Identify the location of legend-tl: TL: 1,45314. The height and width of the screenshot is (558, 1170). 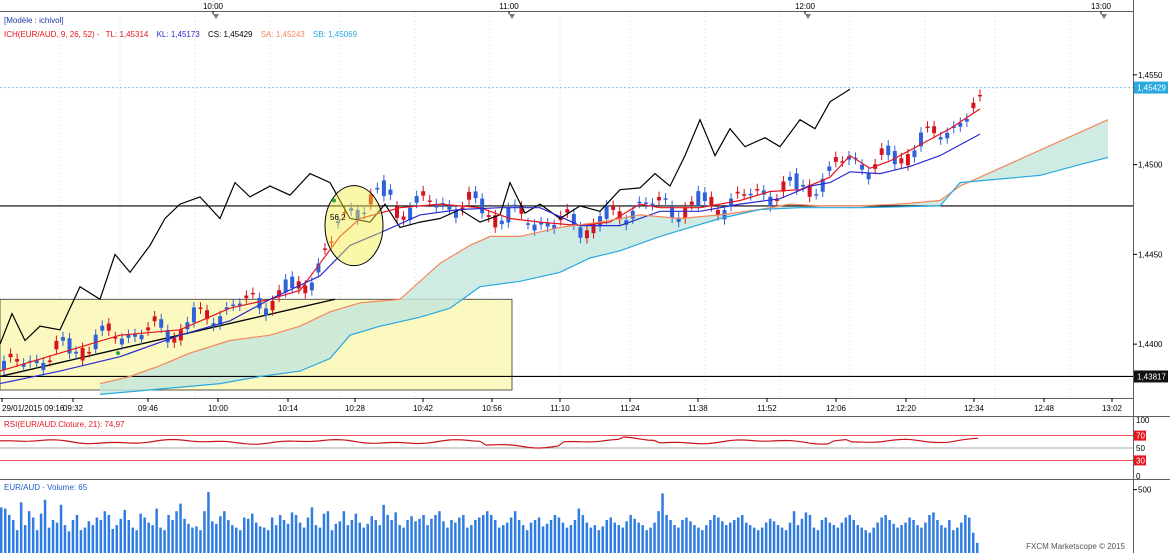
(127, 34).